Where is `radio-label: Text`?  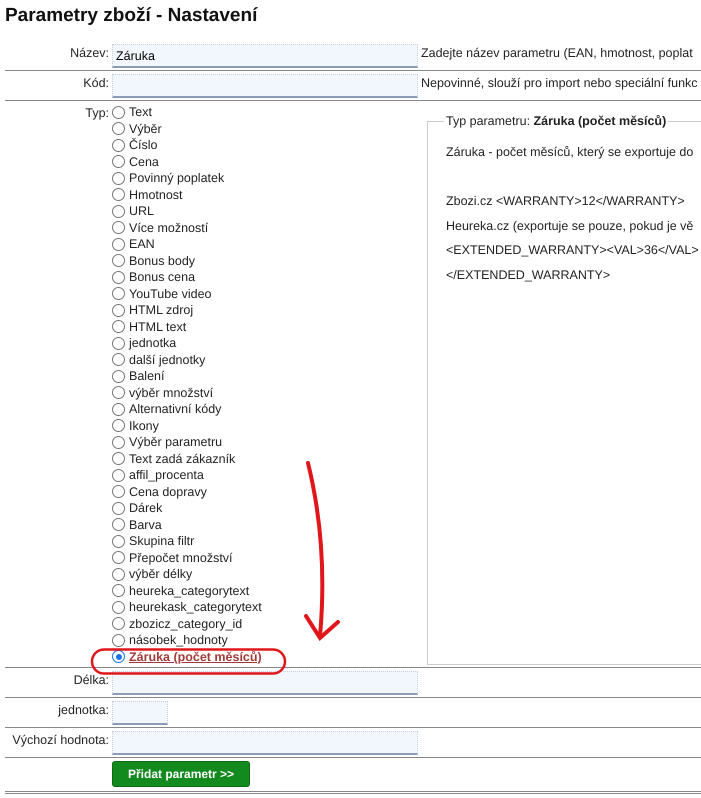
radio-label: Text is located at coordinates (140, 112).